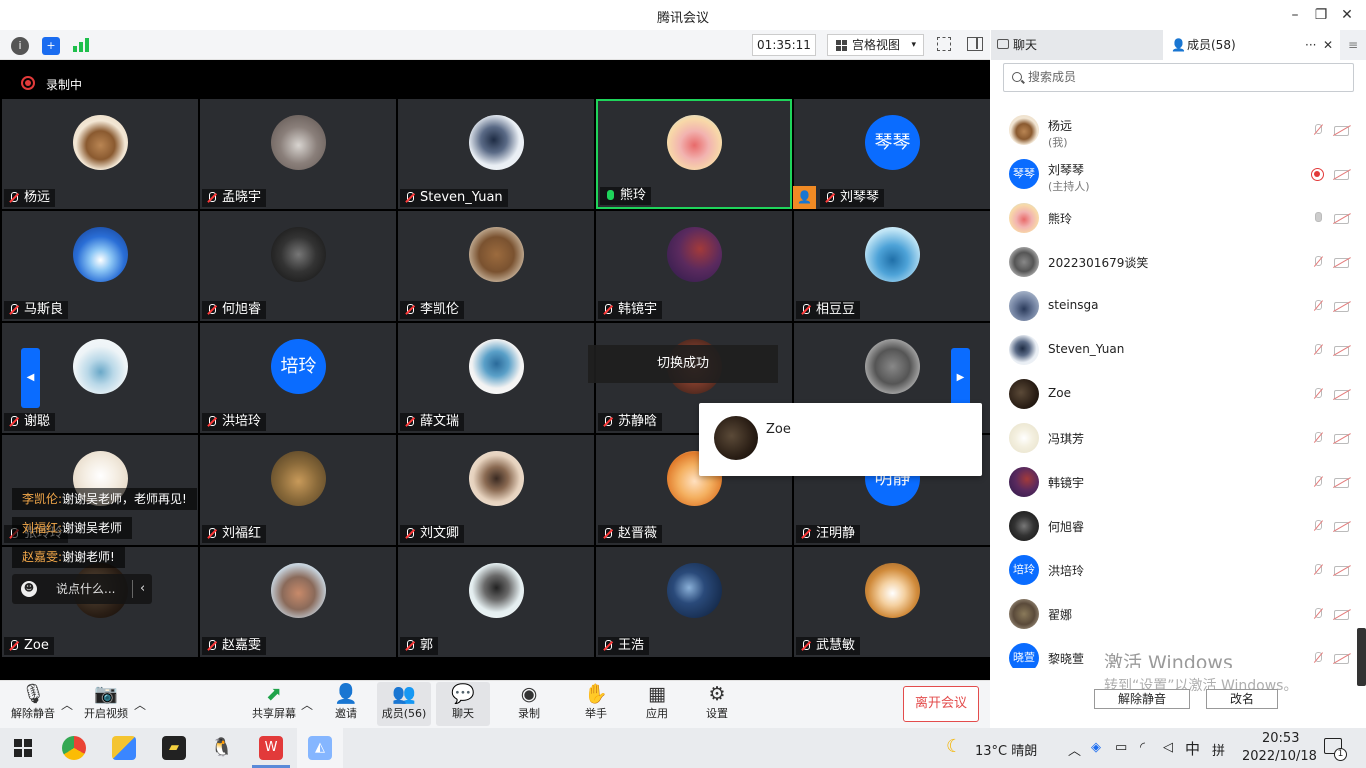 The image size is (1366, 768). Describe the element at coordinates (100, 266) in the screenshot. I see `video-tile: 马斯良` at that location.